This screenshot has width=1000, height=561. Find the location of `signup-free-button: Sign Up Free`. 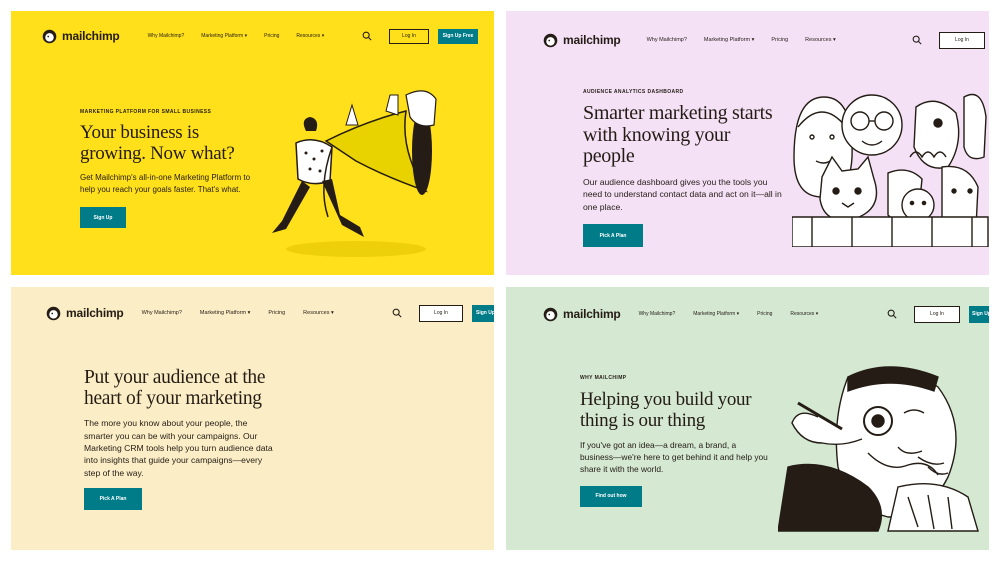

signup-free-button: Sign Up Free is located at coordinates (458, 36).